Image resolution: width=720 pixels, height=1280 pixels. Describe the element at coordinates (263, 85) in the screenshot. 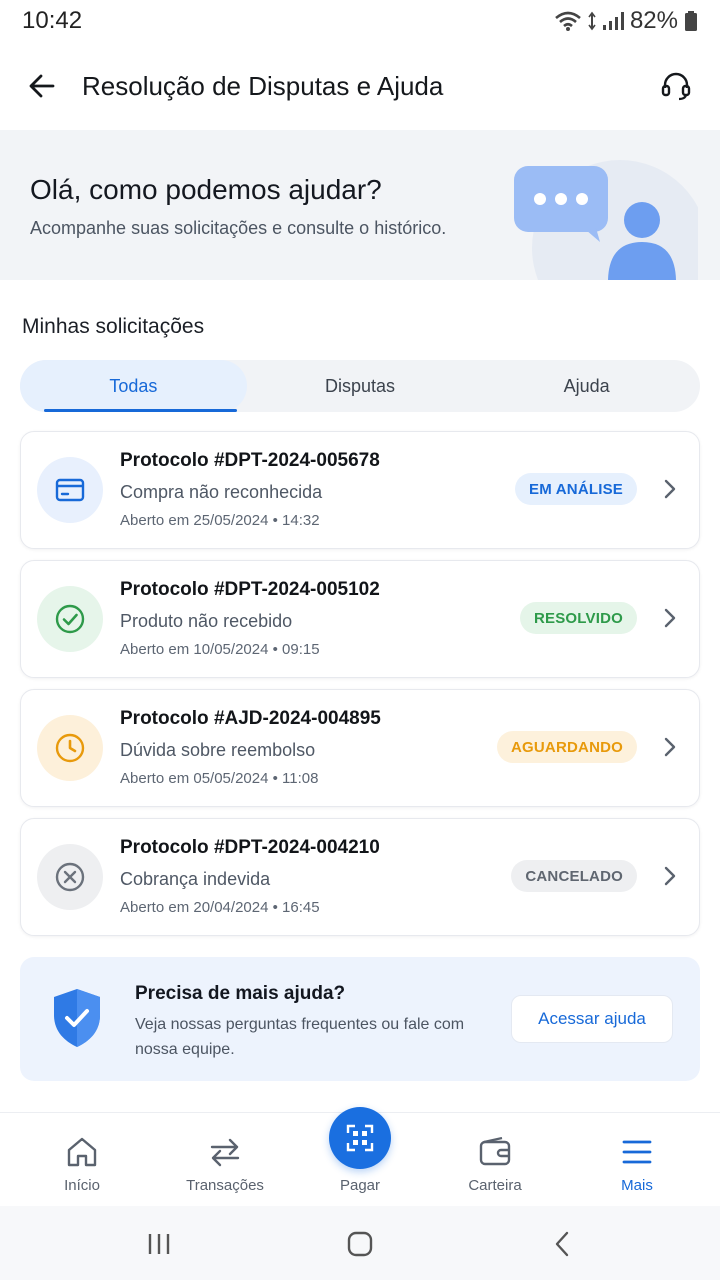

I see `page-title: Resolução de Disputas e Ajuda` at that location.